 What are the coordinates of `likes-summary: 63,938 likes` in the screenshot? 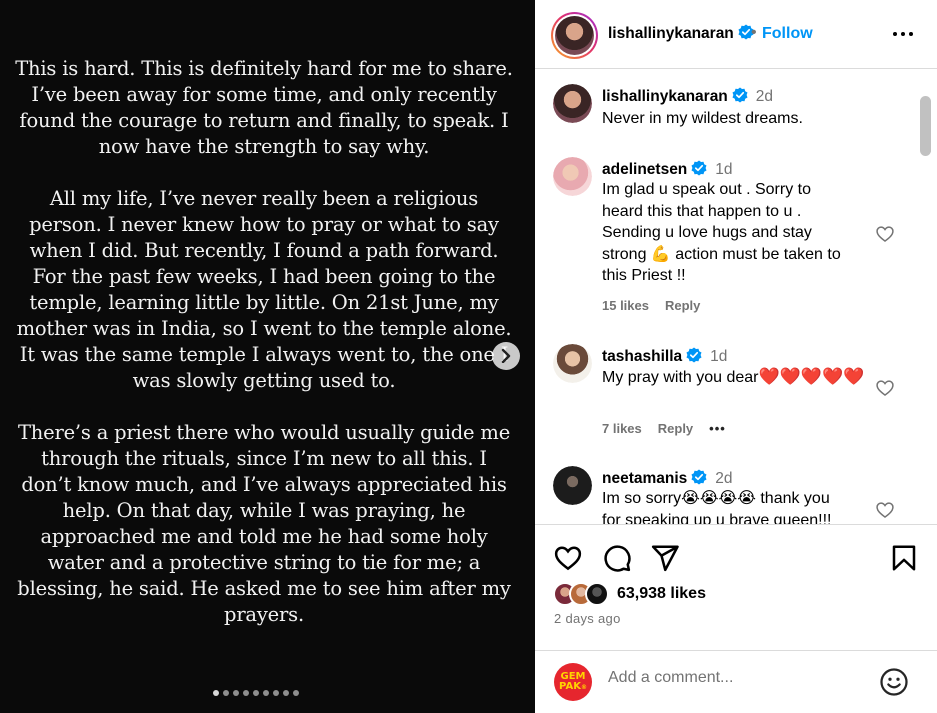 It's located at (629, 594).